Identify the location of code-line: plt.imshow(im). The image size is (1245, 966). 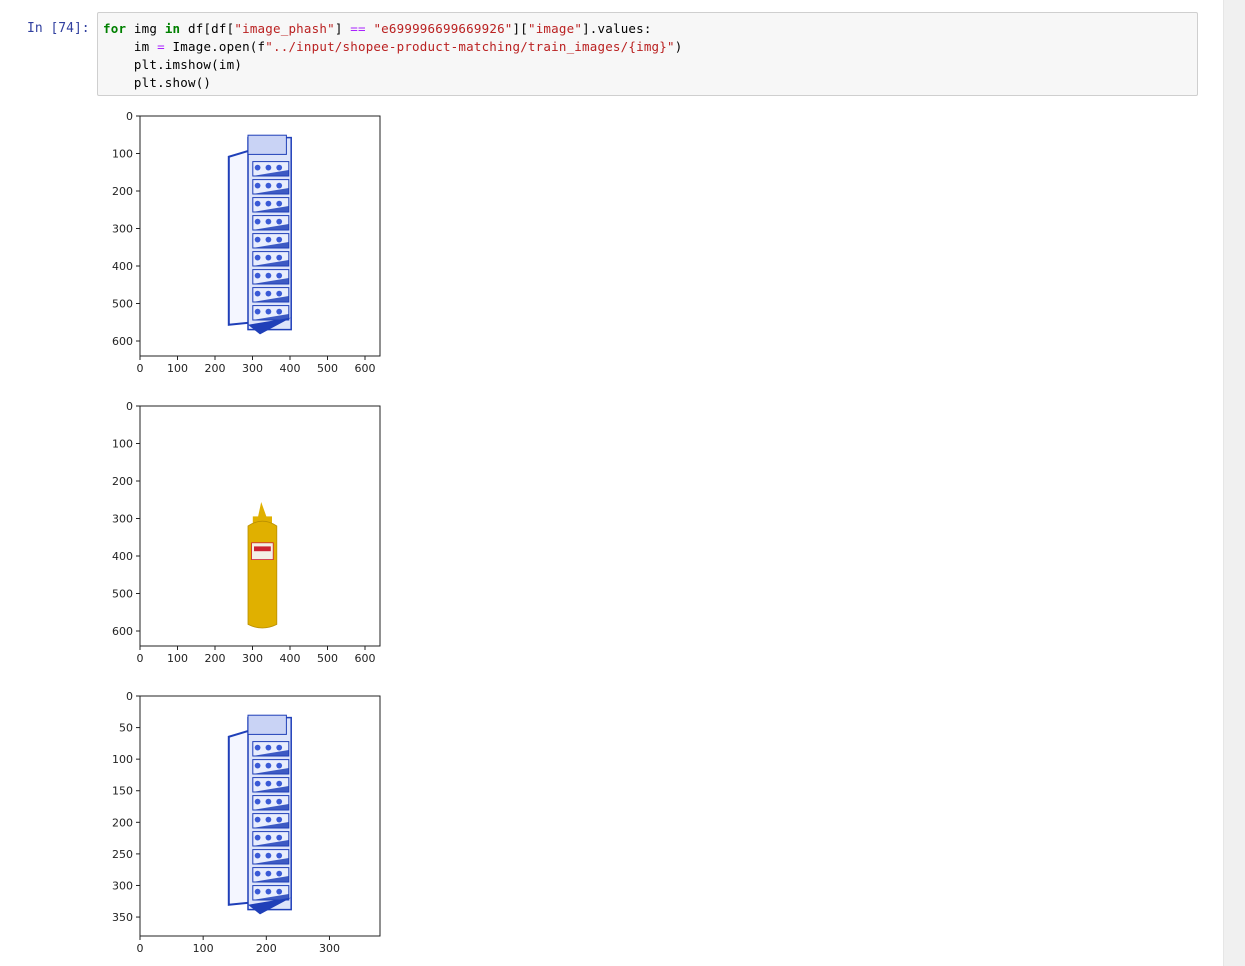
(392, 65).